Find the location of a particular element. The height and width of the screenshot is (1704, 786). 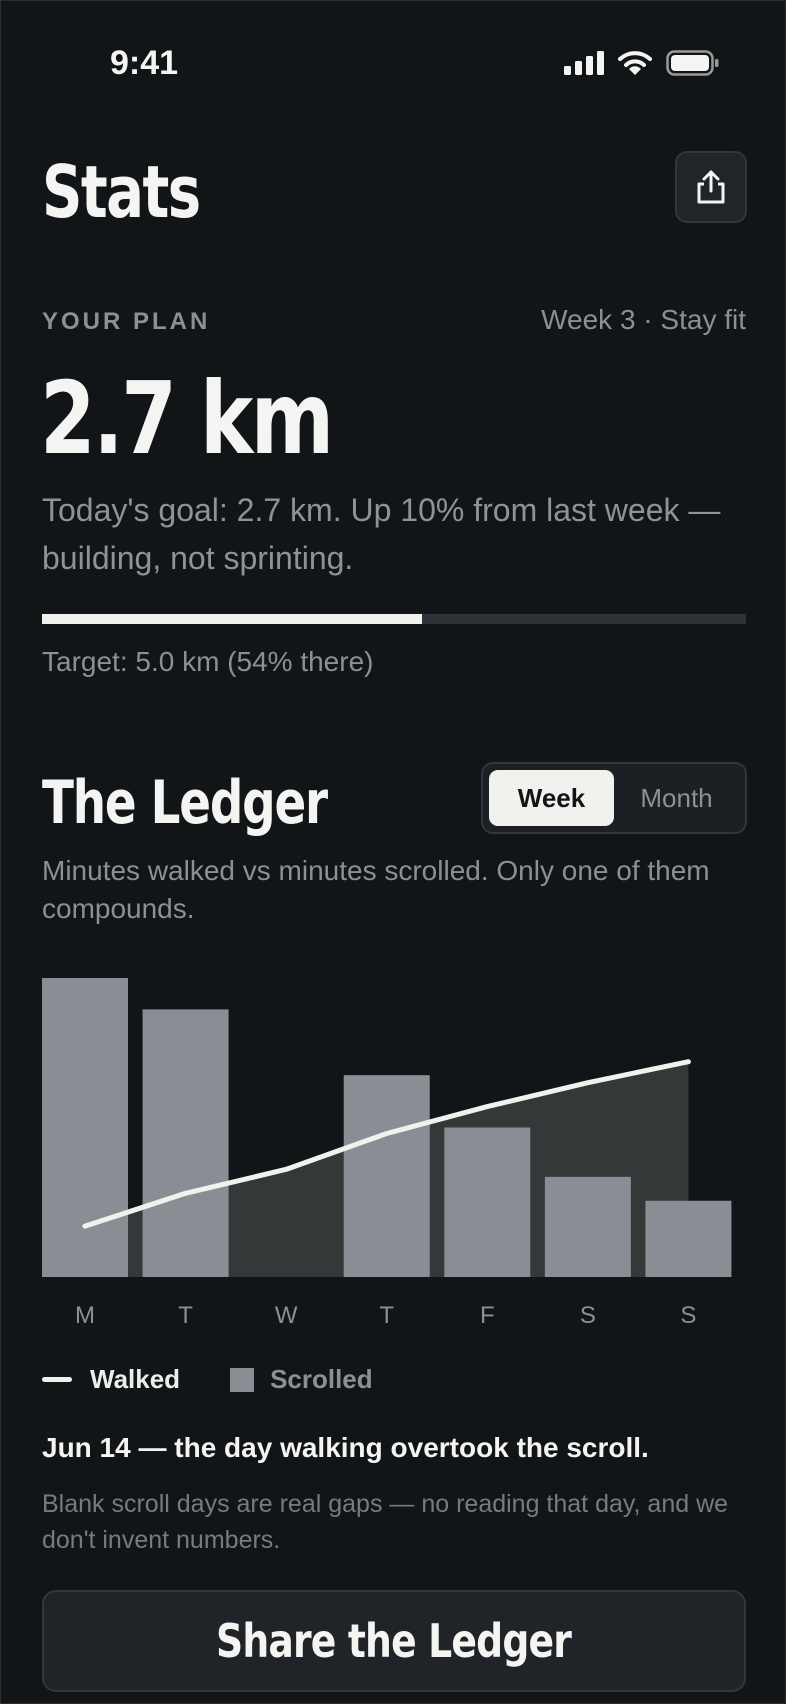

battery-icon is located at coordinates (692, 63).